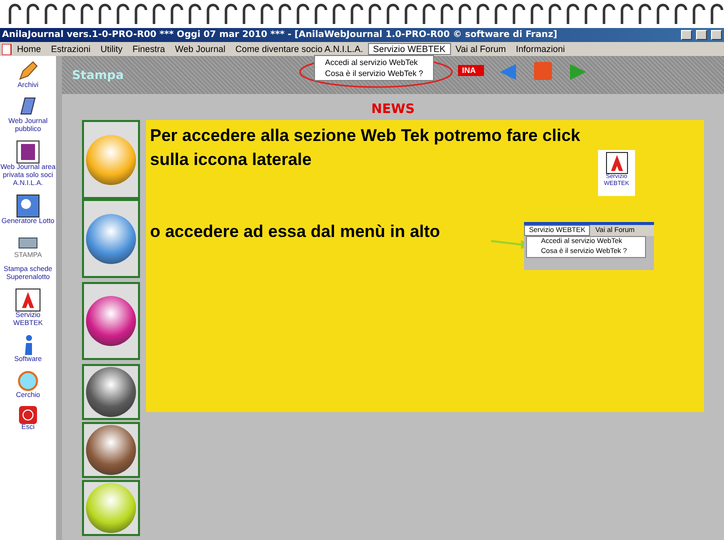 The width and height of the screenshot is (724, 540). I want to click on section-title: Stampa, so click(98, 75).